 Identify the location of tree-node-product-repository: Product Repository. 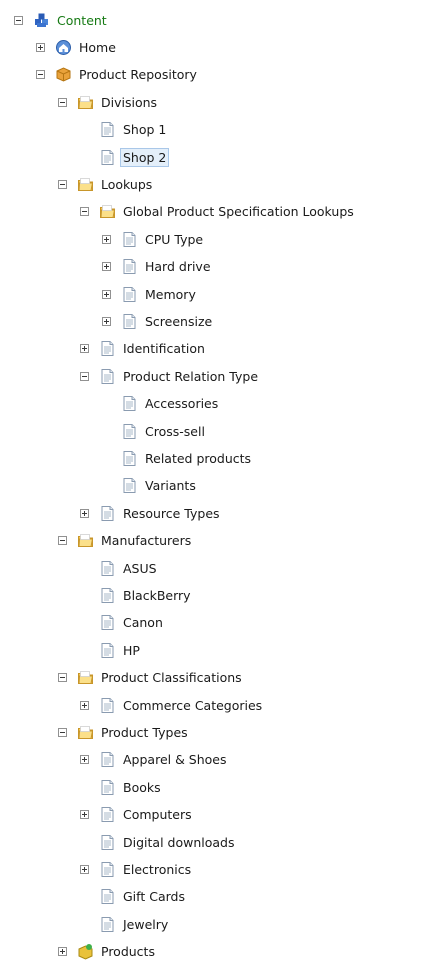
(118, 75).